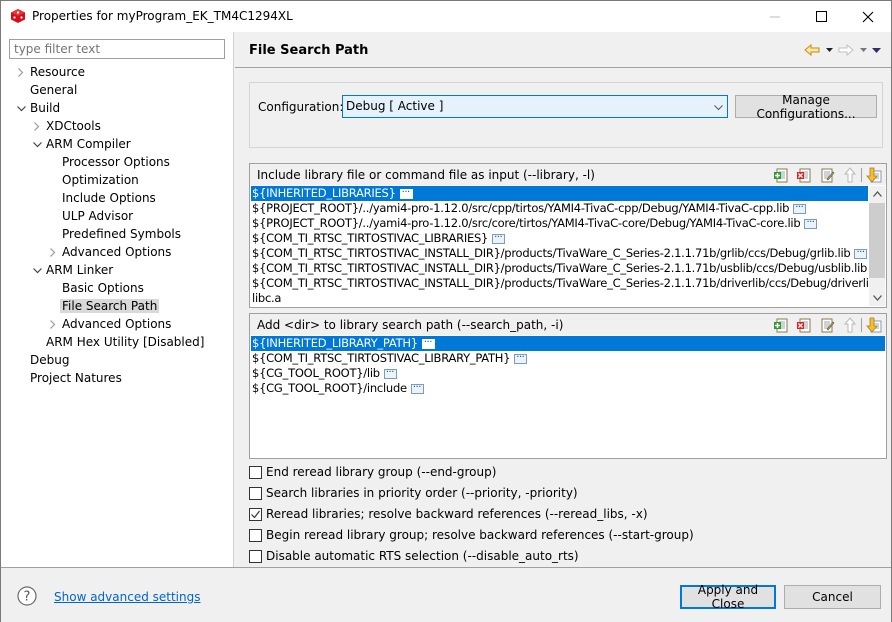  I want to click on cancel-button: Cancel, so click(832, 597).